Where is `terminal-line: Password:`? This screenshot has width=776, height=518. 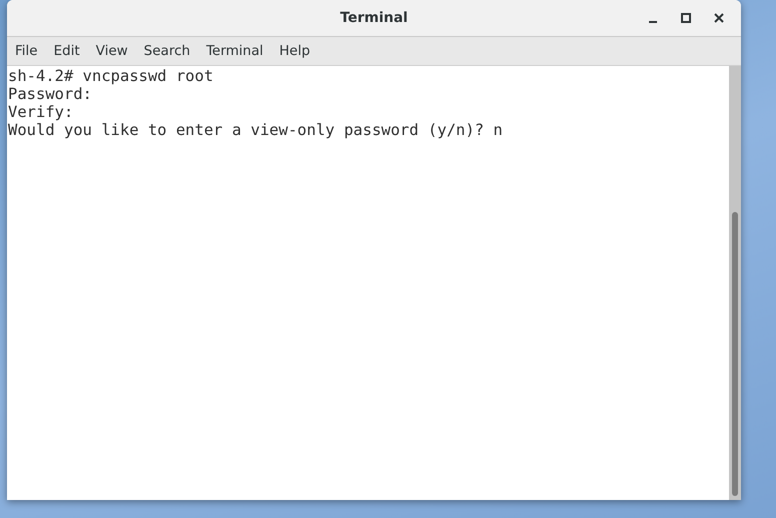 terminal-line: Password: is located at coordinates (50, 94).